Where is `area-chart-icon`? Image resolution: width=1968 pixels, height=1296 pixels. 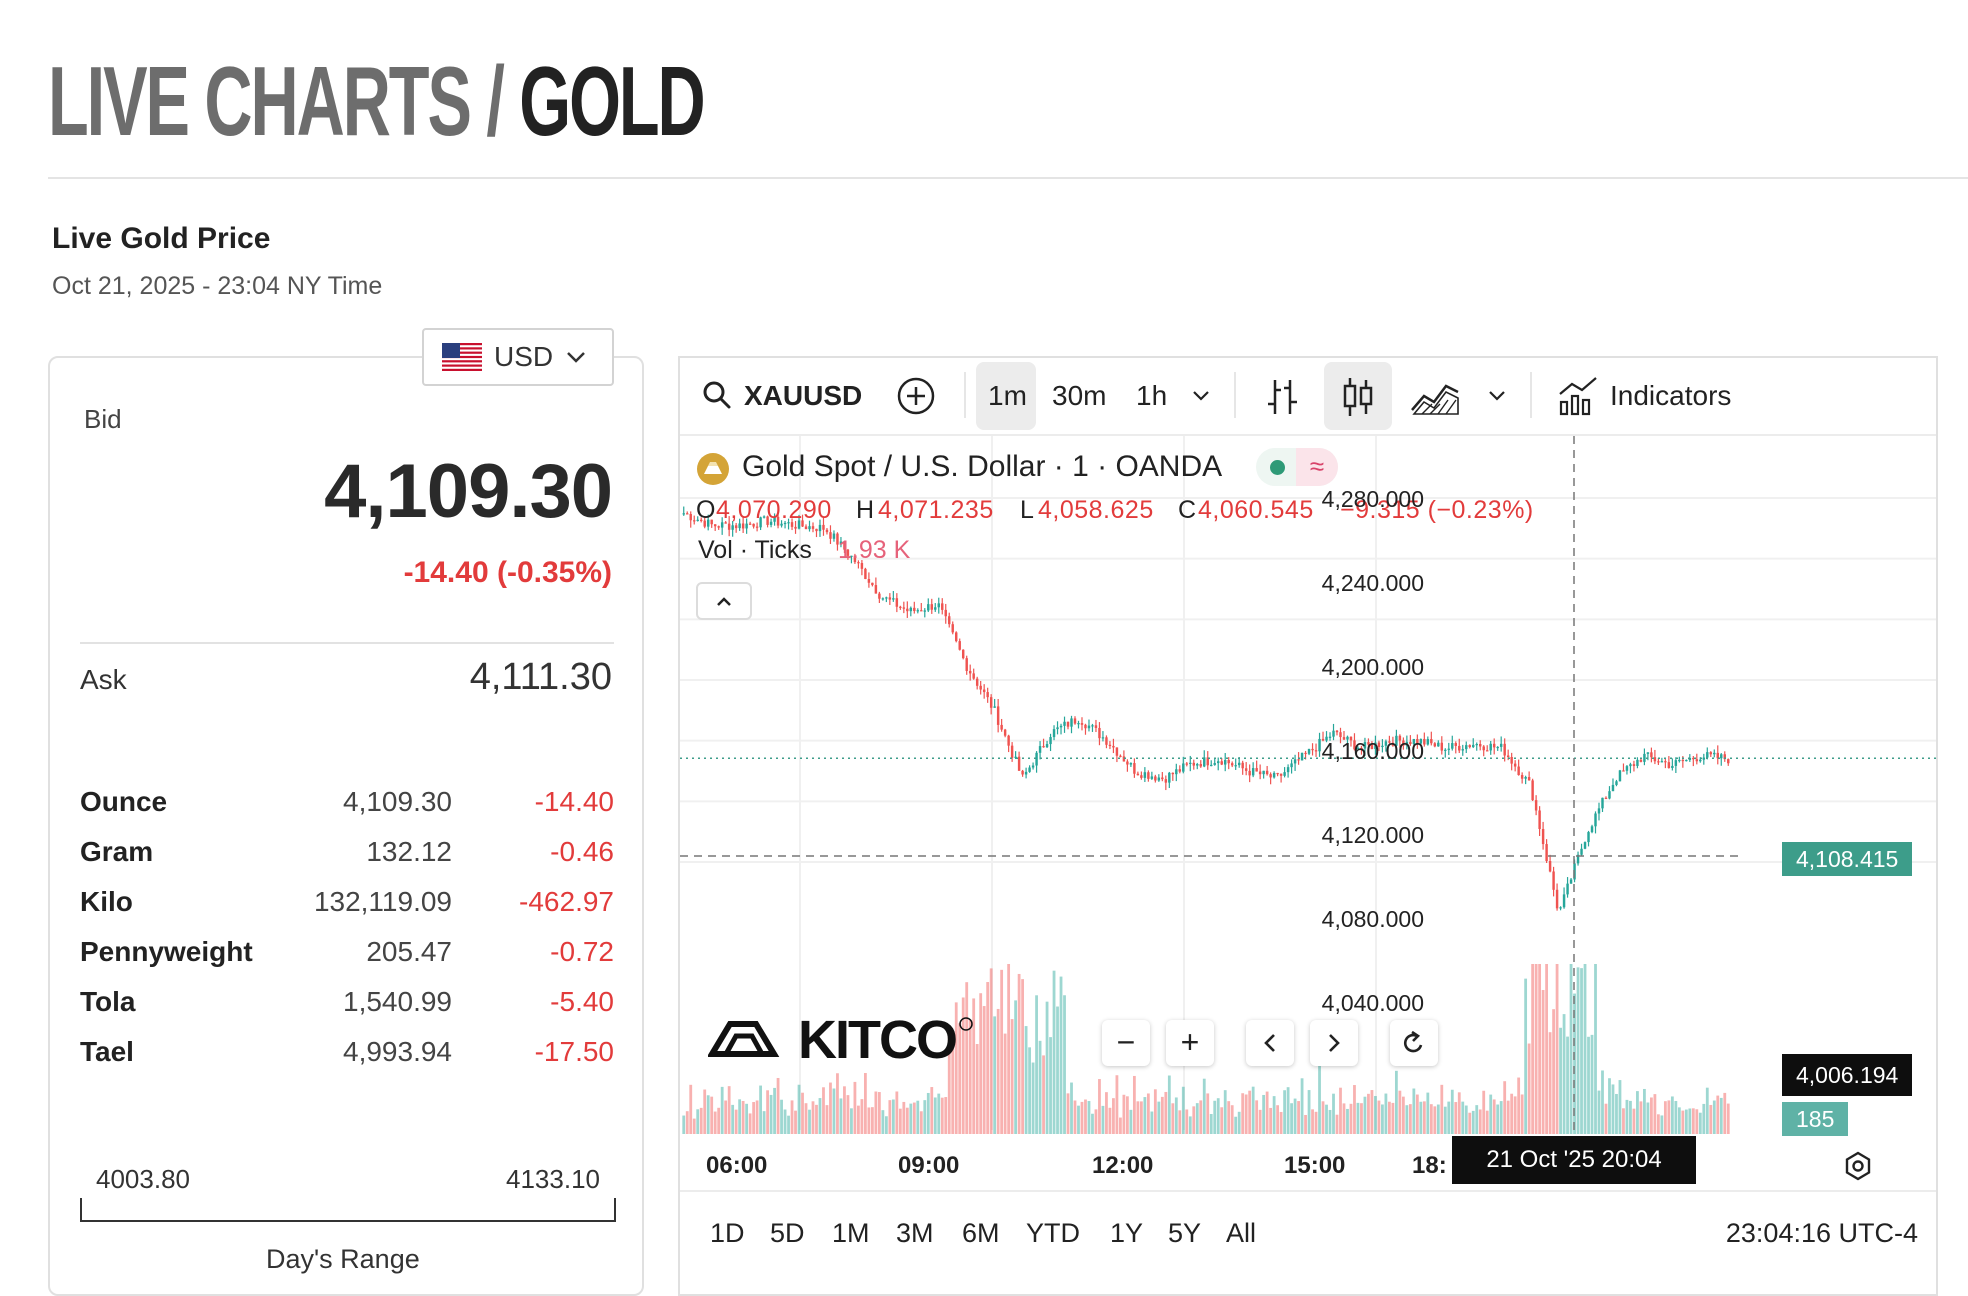 area-chart-icon is located at coordinates (1435, 396).